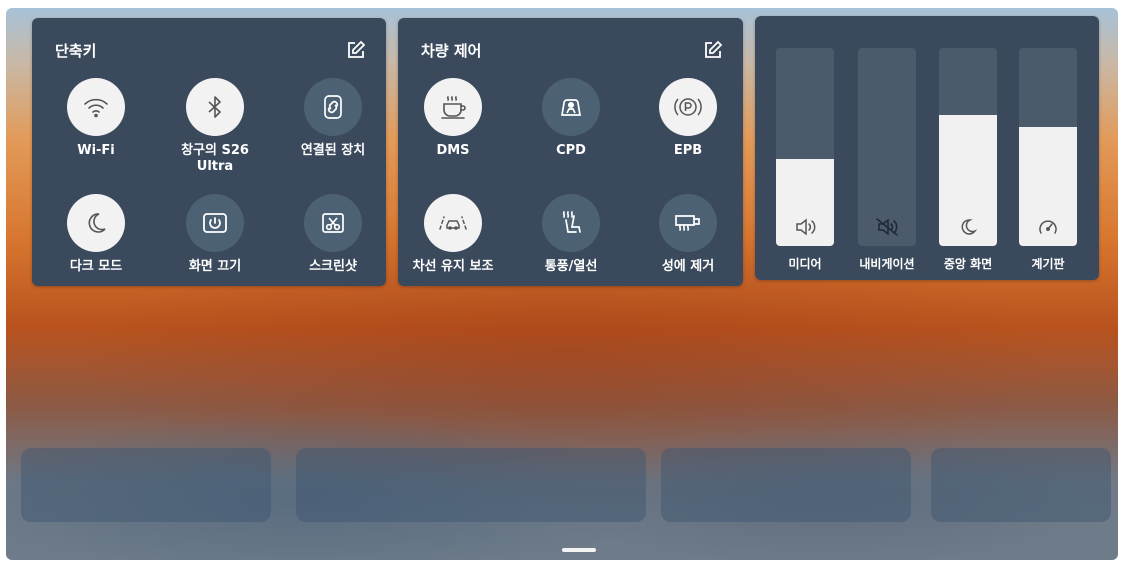 Image resolution: width=1123 pixels, height=567 pixels. I want to click on slider-cluster-brightness, so click(1048, 147).